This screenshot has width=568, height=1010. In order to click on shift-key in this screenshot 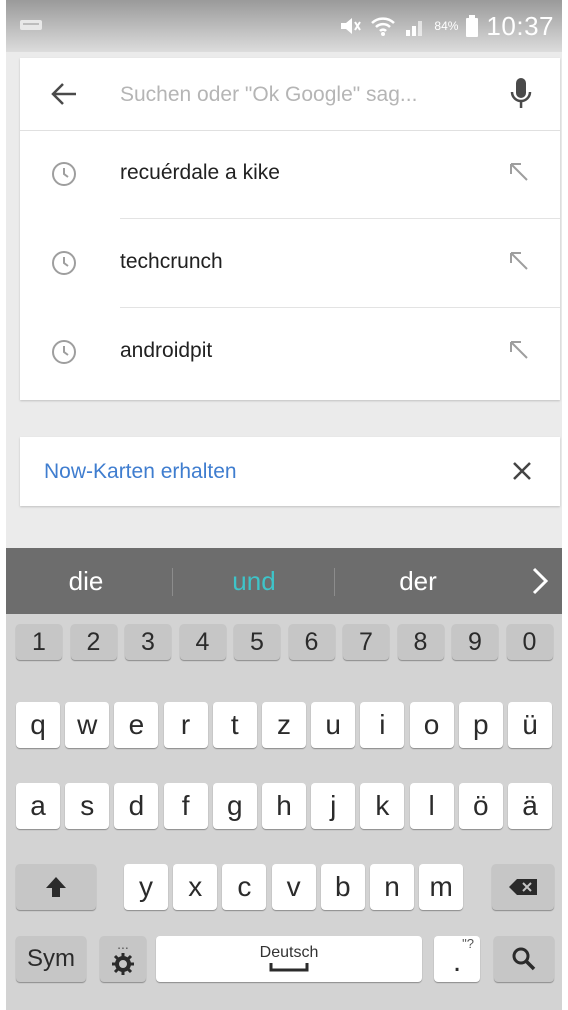, I will do `click(56, 887)`.